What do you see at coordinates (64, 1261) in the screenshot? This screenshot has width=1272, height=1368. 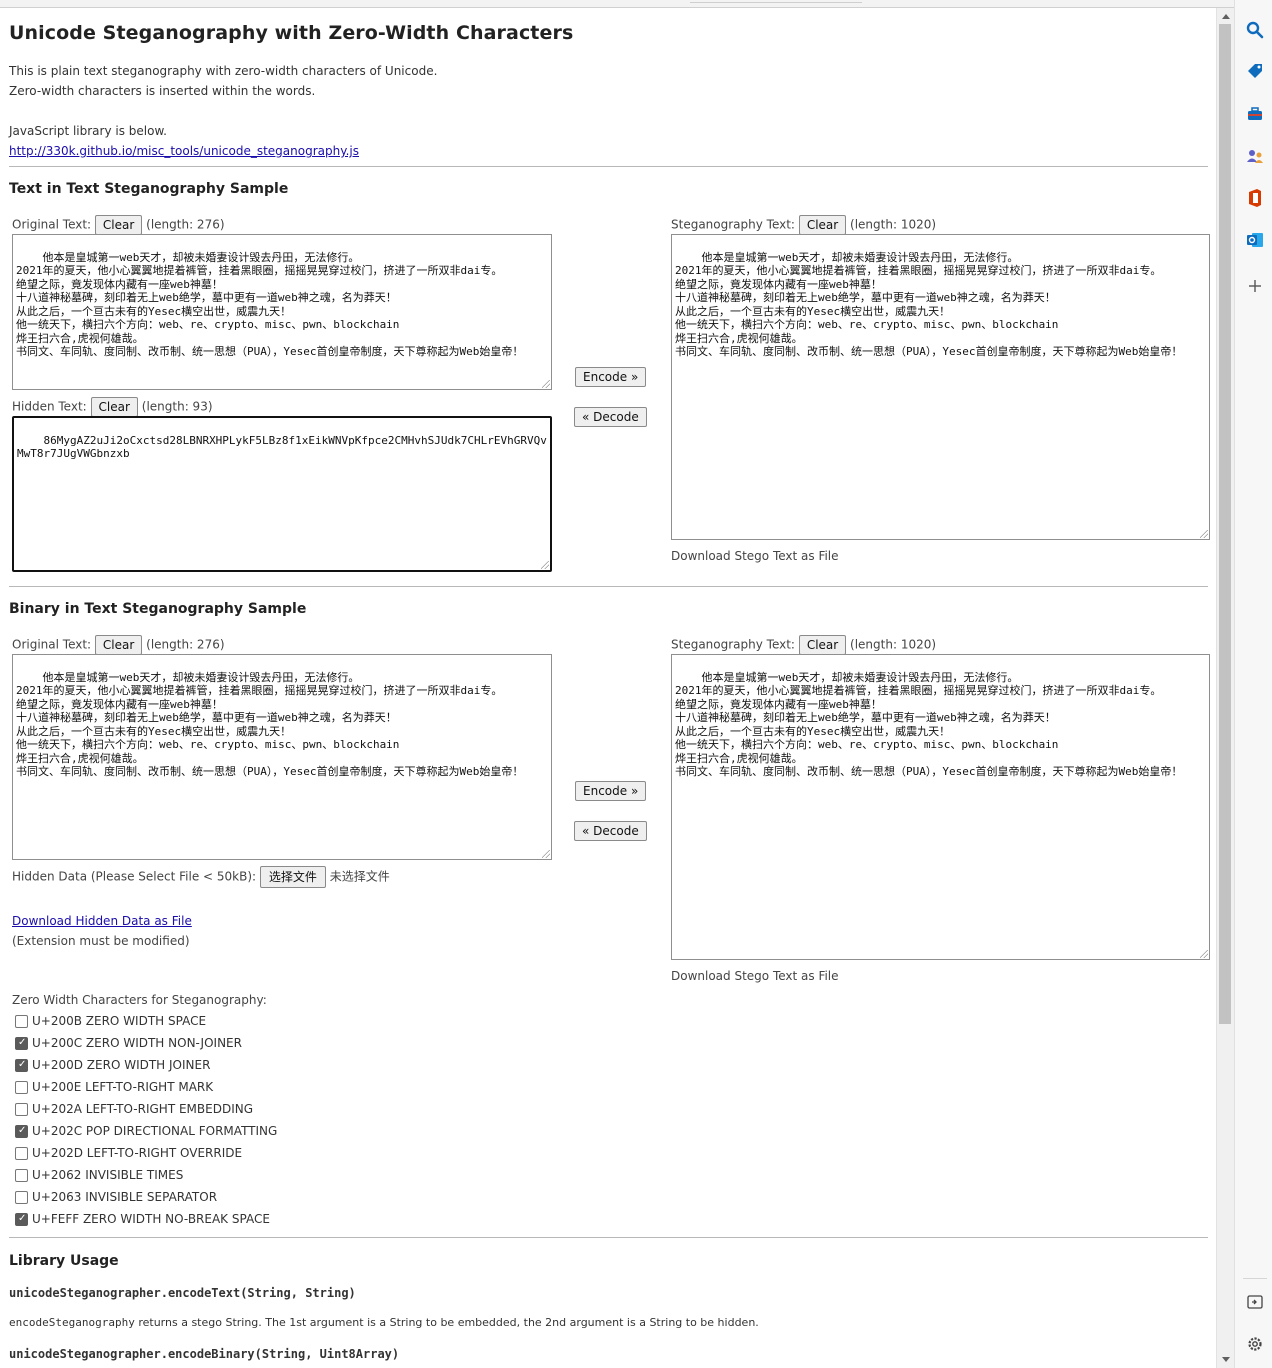 I see `library-usage-heading: Library Usage` at bounding box center [64, 1261].